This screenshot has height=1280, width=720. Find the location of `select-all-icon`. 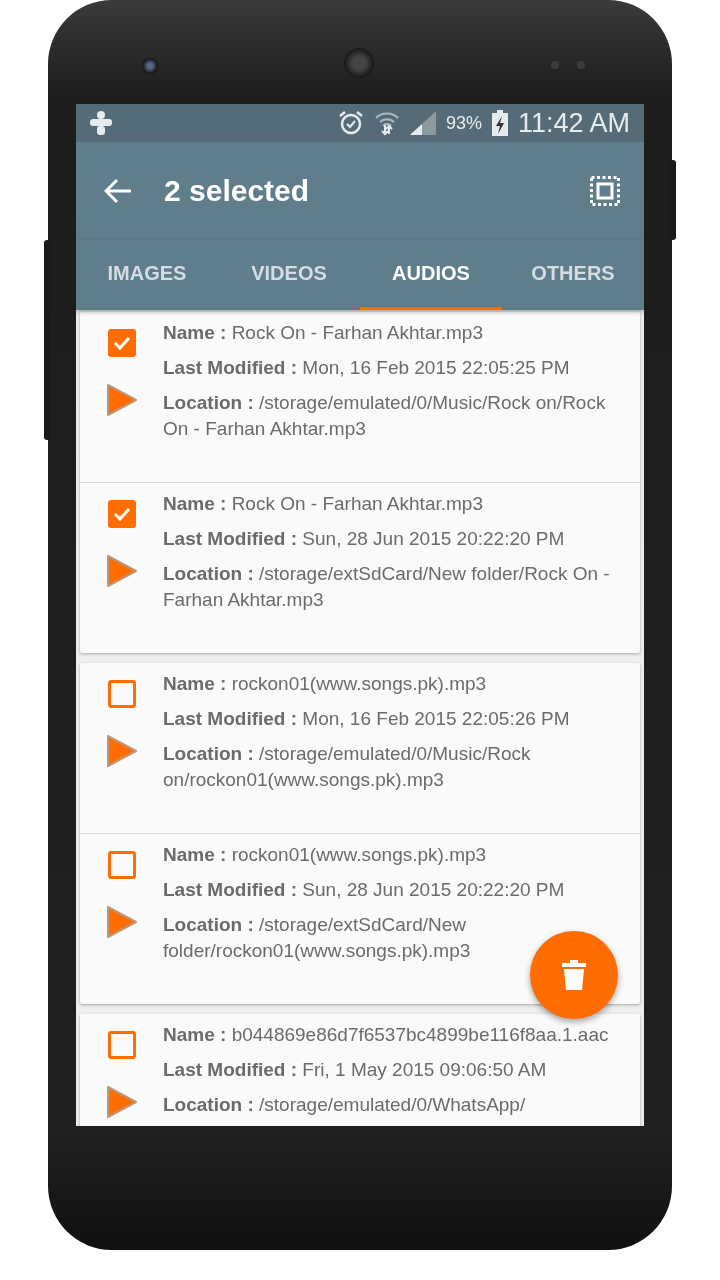

select-all-icon is located at coordinates (605, 191).